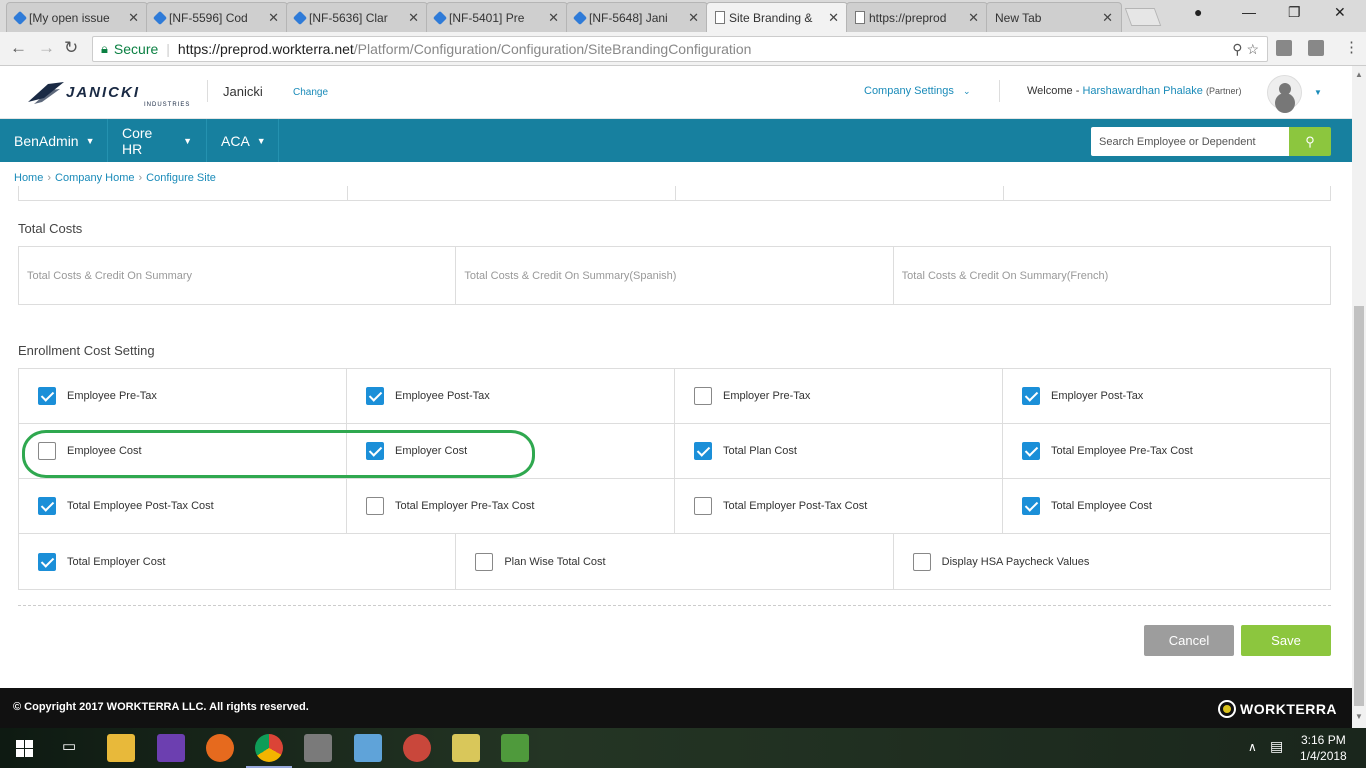 This screenshot has height=768, width=1366. Describe the element at coordinates (637, 17) in the screenshot. I see `browser-tab: [NF-5648] Jani ✕` at that location.